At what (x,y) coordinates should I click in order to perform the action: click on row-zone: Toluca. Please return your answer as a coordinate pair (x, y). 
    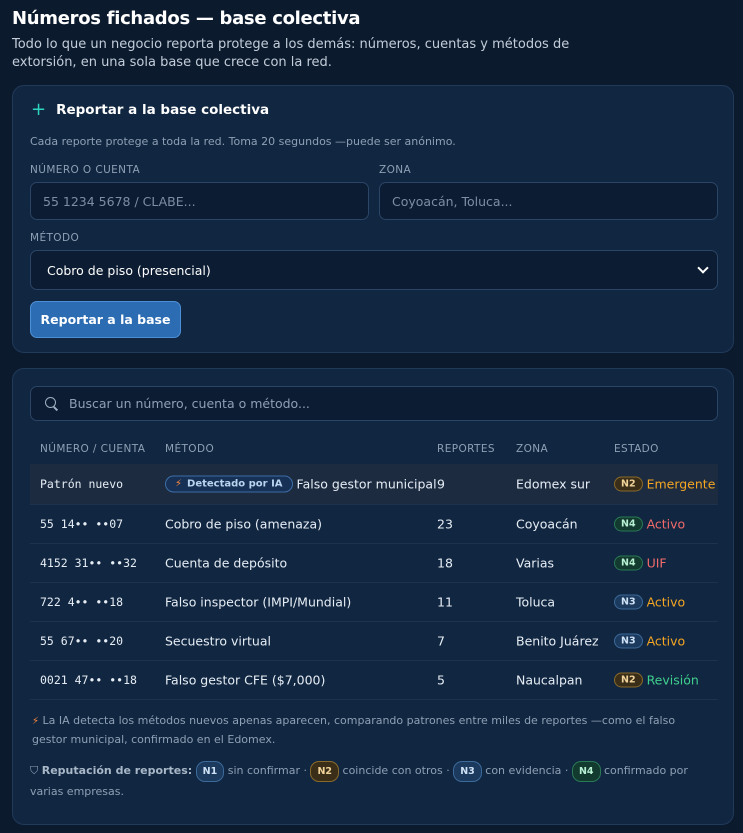
    Looking at the image, I should click on (536, 602).